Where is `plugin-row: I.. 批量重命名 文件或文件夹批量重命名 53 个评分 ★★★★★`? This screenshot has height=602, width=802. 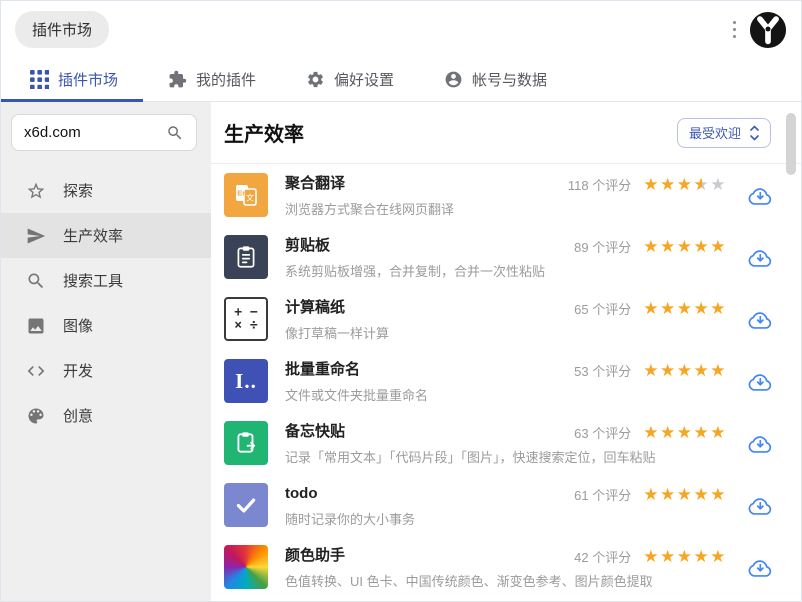
plugin-row: I.. 批量重命名 文件或文件夹批量重命名 53 个评分 ★★★★★ is located at coordinates (506, 381).